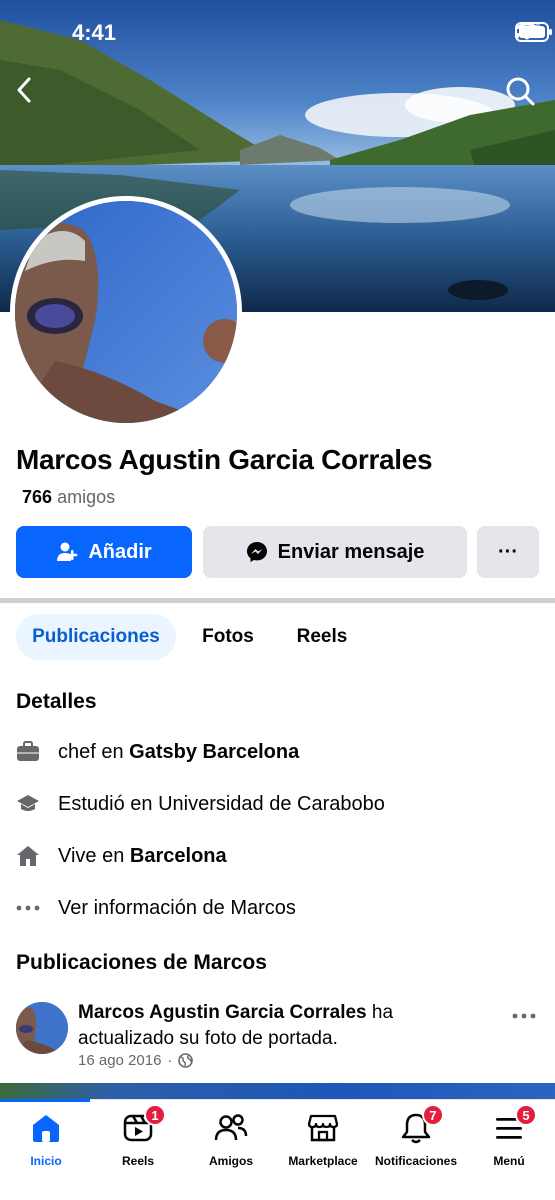 This screenshot has width=555, height=1200. What do you see at coordinates (28, 804) in the screenshot?
I see `graduation-cap-icon` at bounding box center [28, 804].